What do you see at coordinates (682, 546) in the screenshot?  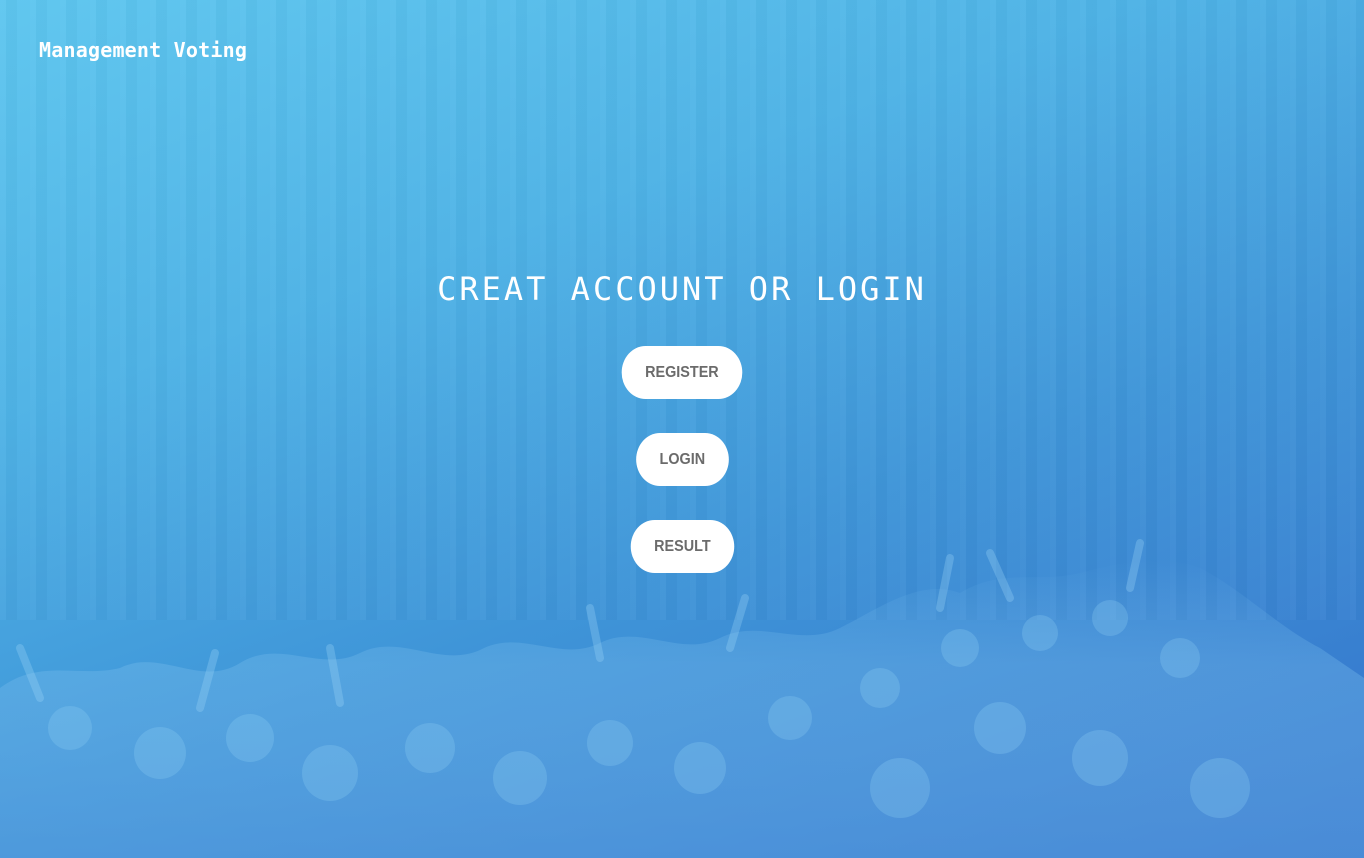 I see `result-button: RESULT` at bounding box center [682, 546].